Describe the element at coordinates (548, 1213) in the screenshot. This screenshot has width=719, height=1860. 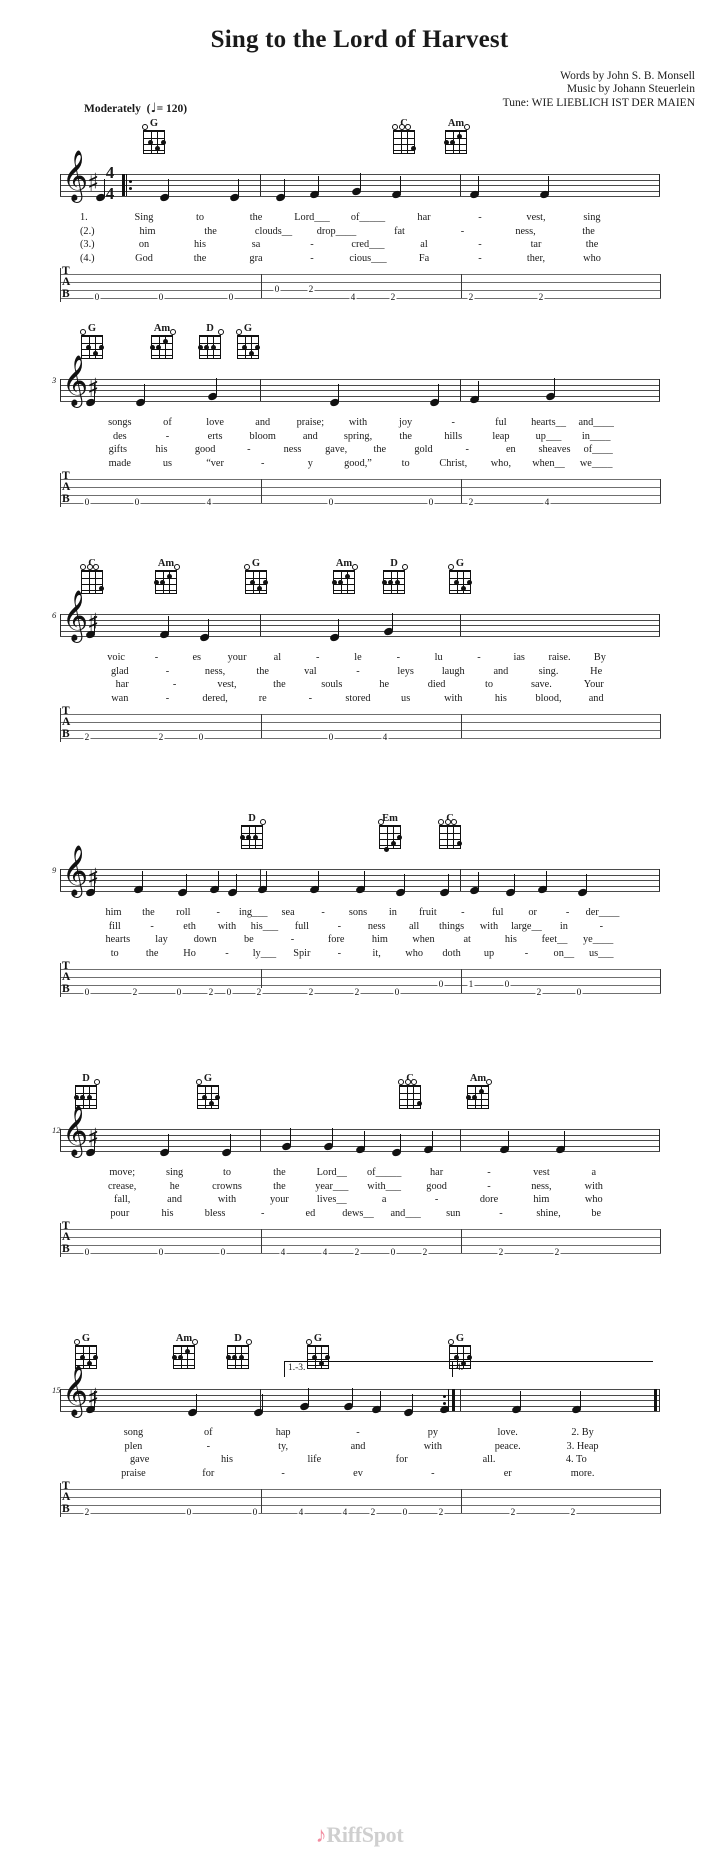
I see `lyric-syllable: shine,` at that location.